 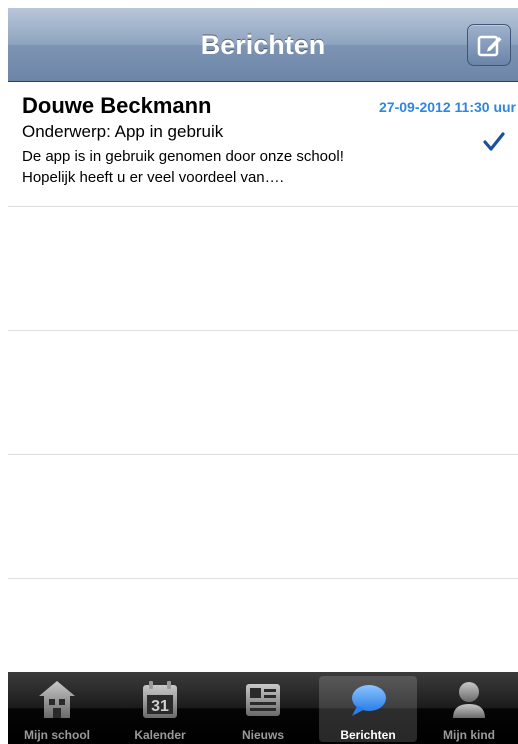 I want to click on compose-icon, so click(x=489, y=46).